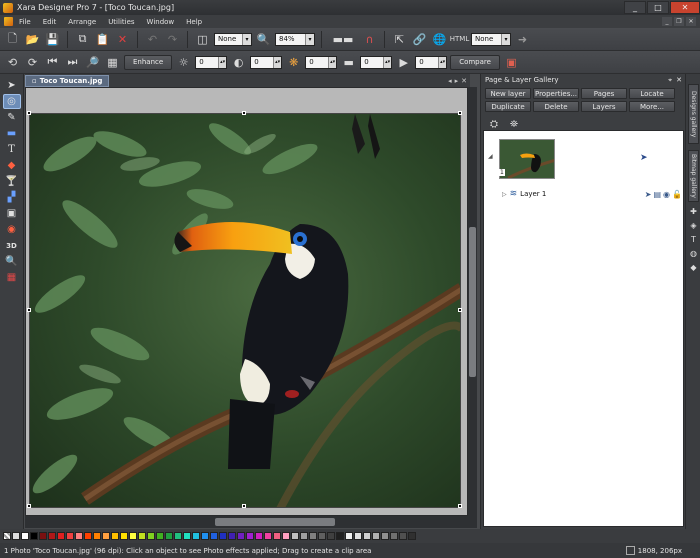 Image resolution: width=700 pixels, height=558 pixels. I want to click on quality-icon: ◫, so click(202, 39).